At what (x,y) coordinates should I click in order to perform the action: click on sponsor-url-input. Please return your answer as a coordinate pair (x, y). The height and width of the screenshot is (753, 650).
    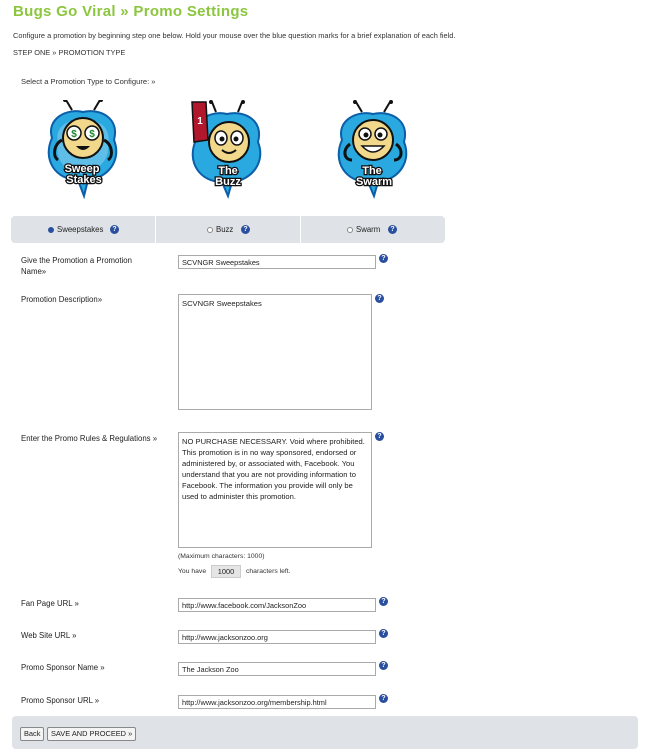
    Looking at the image, I should click on (277, 702).